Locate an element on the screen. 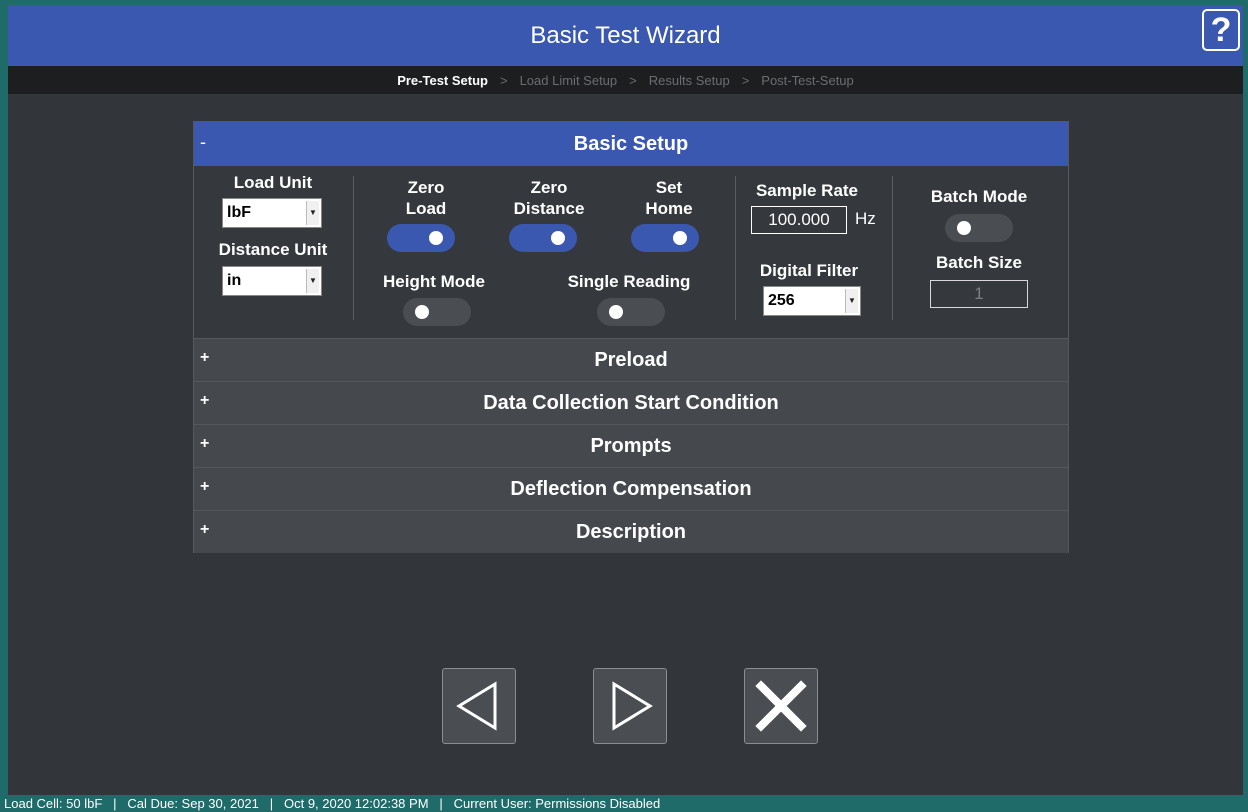  load-unit-label: Load Unit is located at coordinates (273, 182).